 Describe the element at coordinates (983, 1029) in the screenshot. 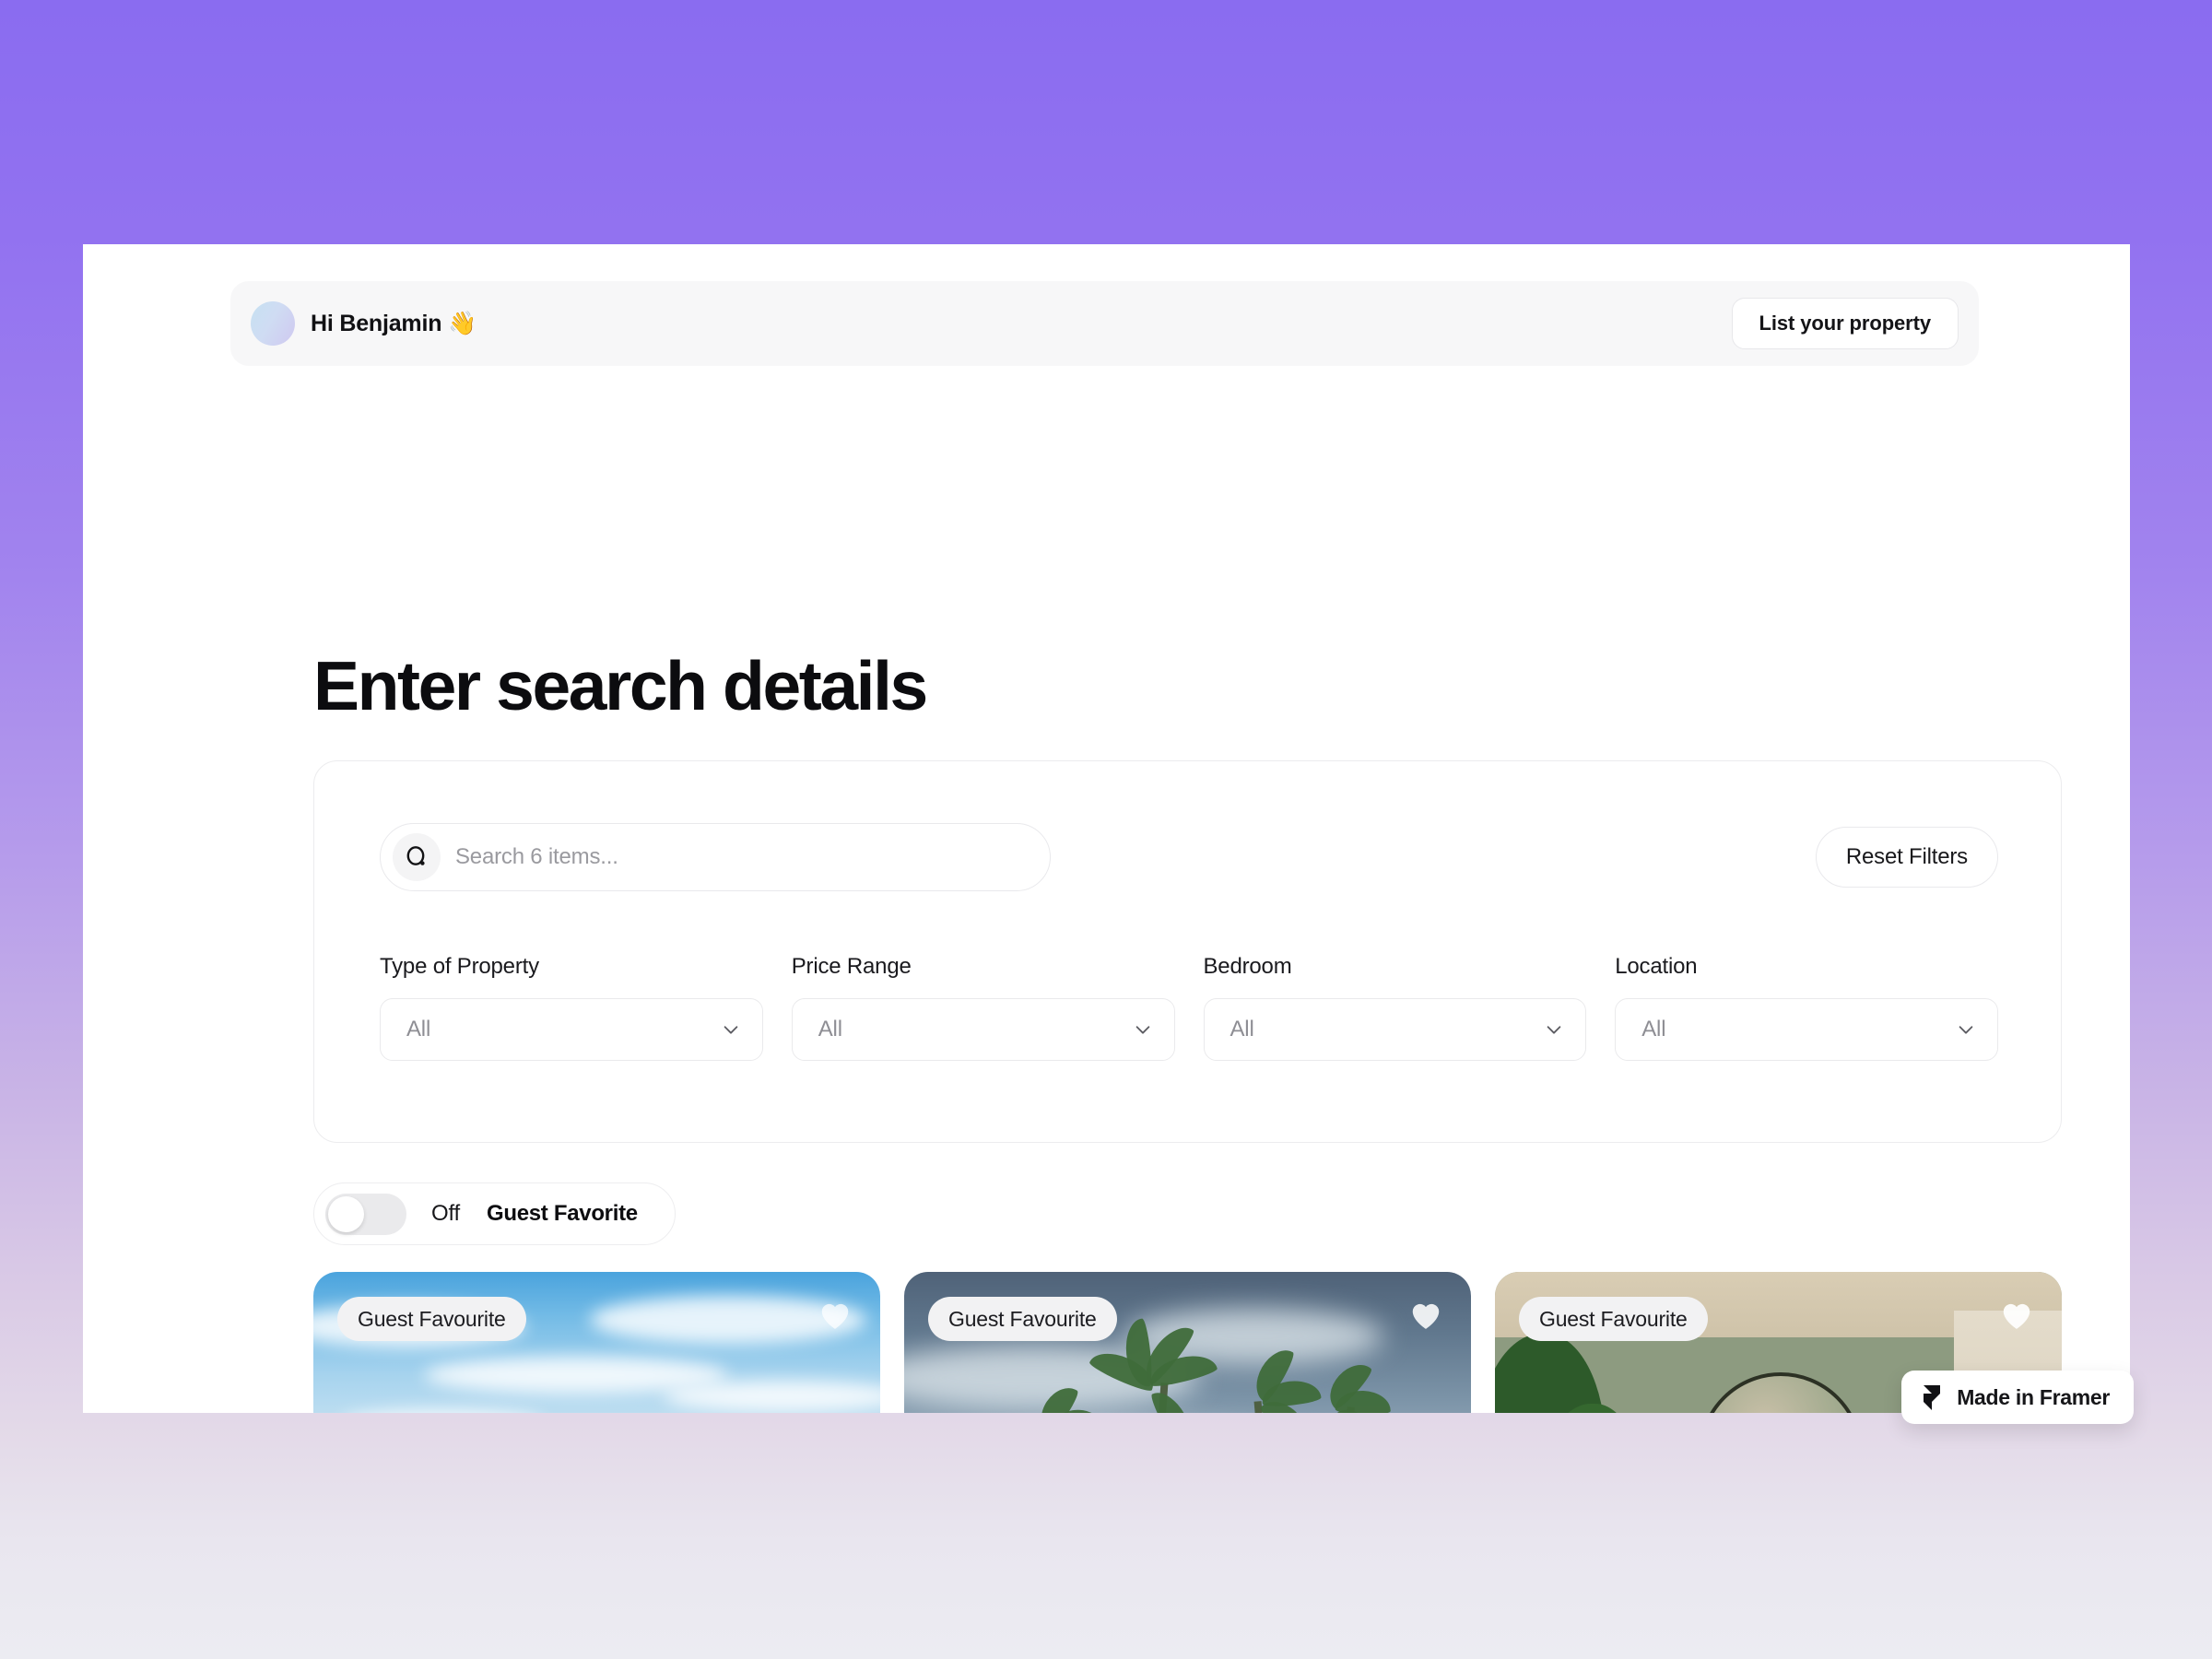

I see `select-price-range: All` at that location.